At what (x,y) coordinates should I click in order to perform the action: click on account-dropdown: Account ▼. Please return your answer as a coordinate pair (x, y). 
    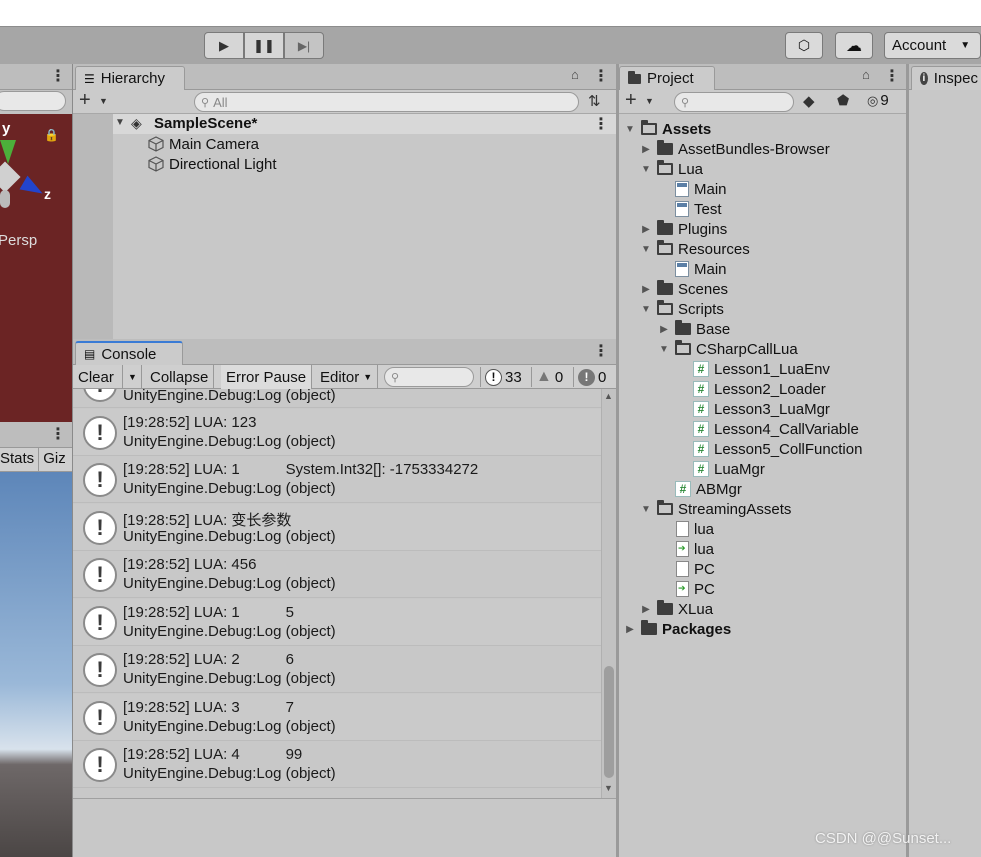
    Looking at the image, I should click on (932, 45).